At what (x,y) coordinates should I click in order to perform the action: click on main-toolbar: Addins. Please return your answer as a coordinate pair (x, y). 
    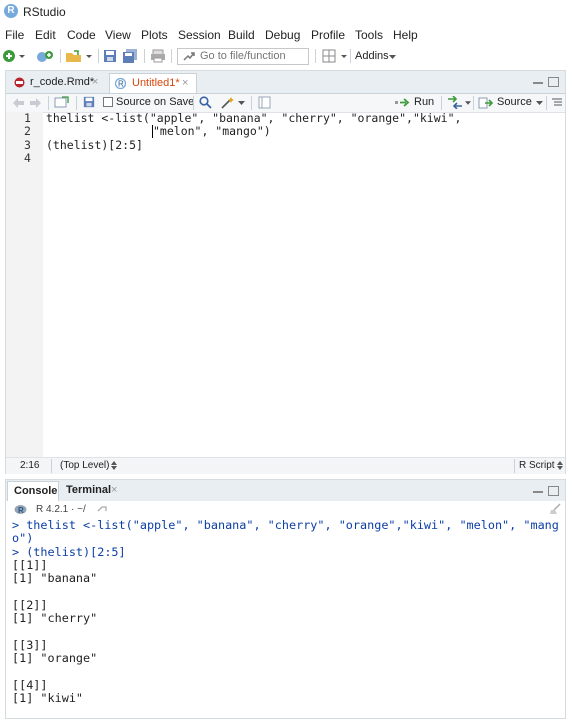
    Looking at the image, I should click on (283, 56).